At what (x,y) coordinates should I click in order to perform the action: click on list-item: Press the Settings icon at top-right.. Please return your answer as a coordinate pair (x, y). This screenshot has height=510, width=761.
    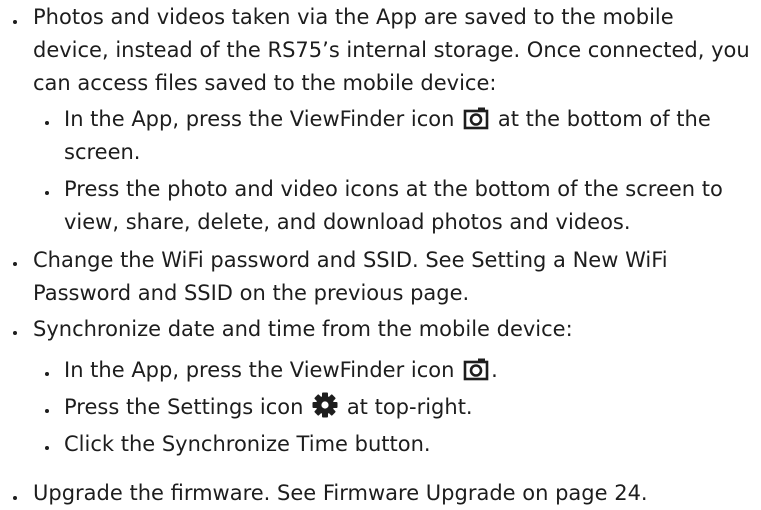
    Looking at the image, I should click on (409, 407).